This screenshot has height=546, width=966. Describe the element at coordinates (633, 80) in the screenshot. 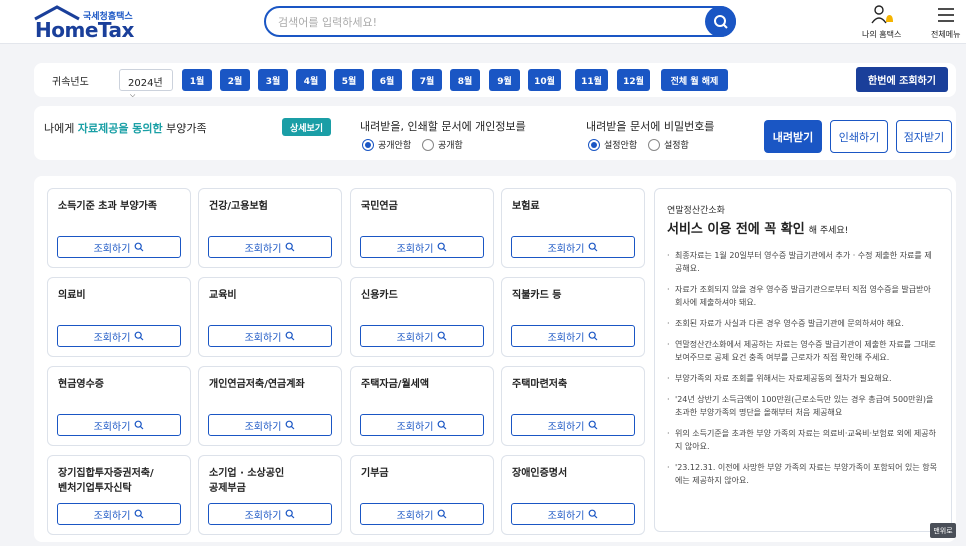

I see `month-button-12: 12월` at that location.